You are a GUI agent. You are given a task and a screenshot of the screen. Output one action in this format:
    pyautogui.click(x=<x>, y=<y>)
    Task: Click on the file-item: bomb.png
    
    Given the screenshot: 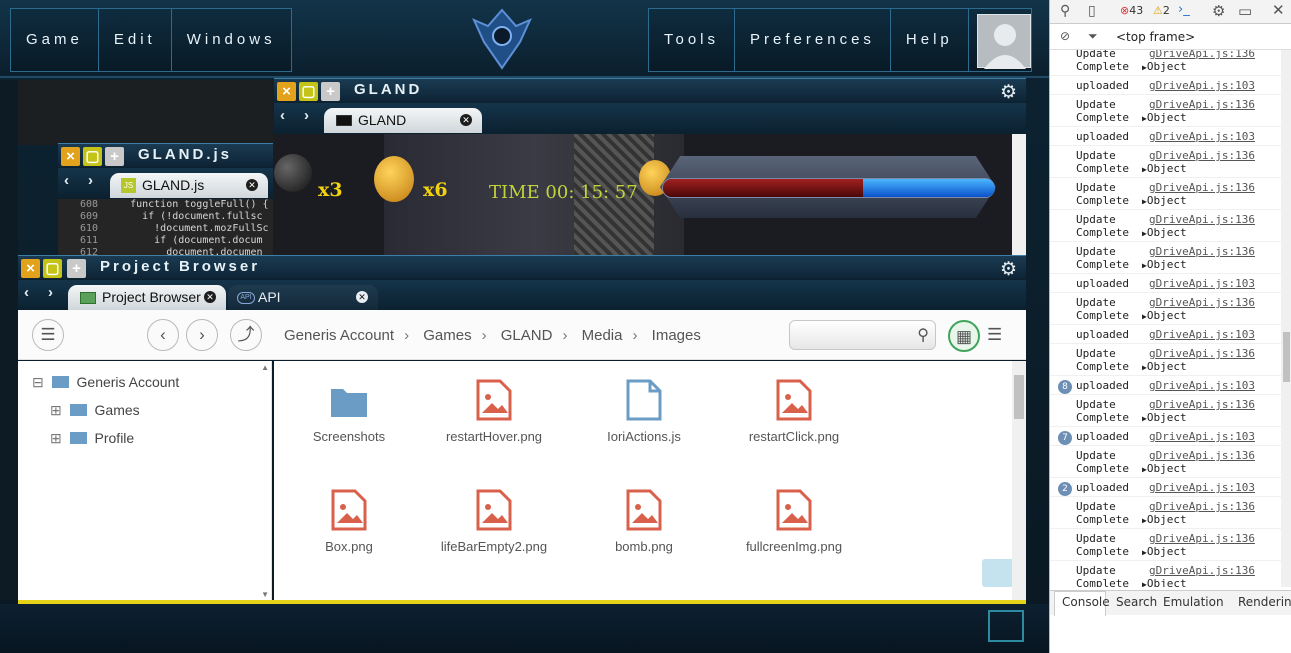 What is the action you would take?
    pyautogui.click(x=644, y=521)
    